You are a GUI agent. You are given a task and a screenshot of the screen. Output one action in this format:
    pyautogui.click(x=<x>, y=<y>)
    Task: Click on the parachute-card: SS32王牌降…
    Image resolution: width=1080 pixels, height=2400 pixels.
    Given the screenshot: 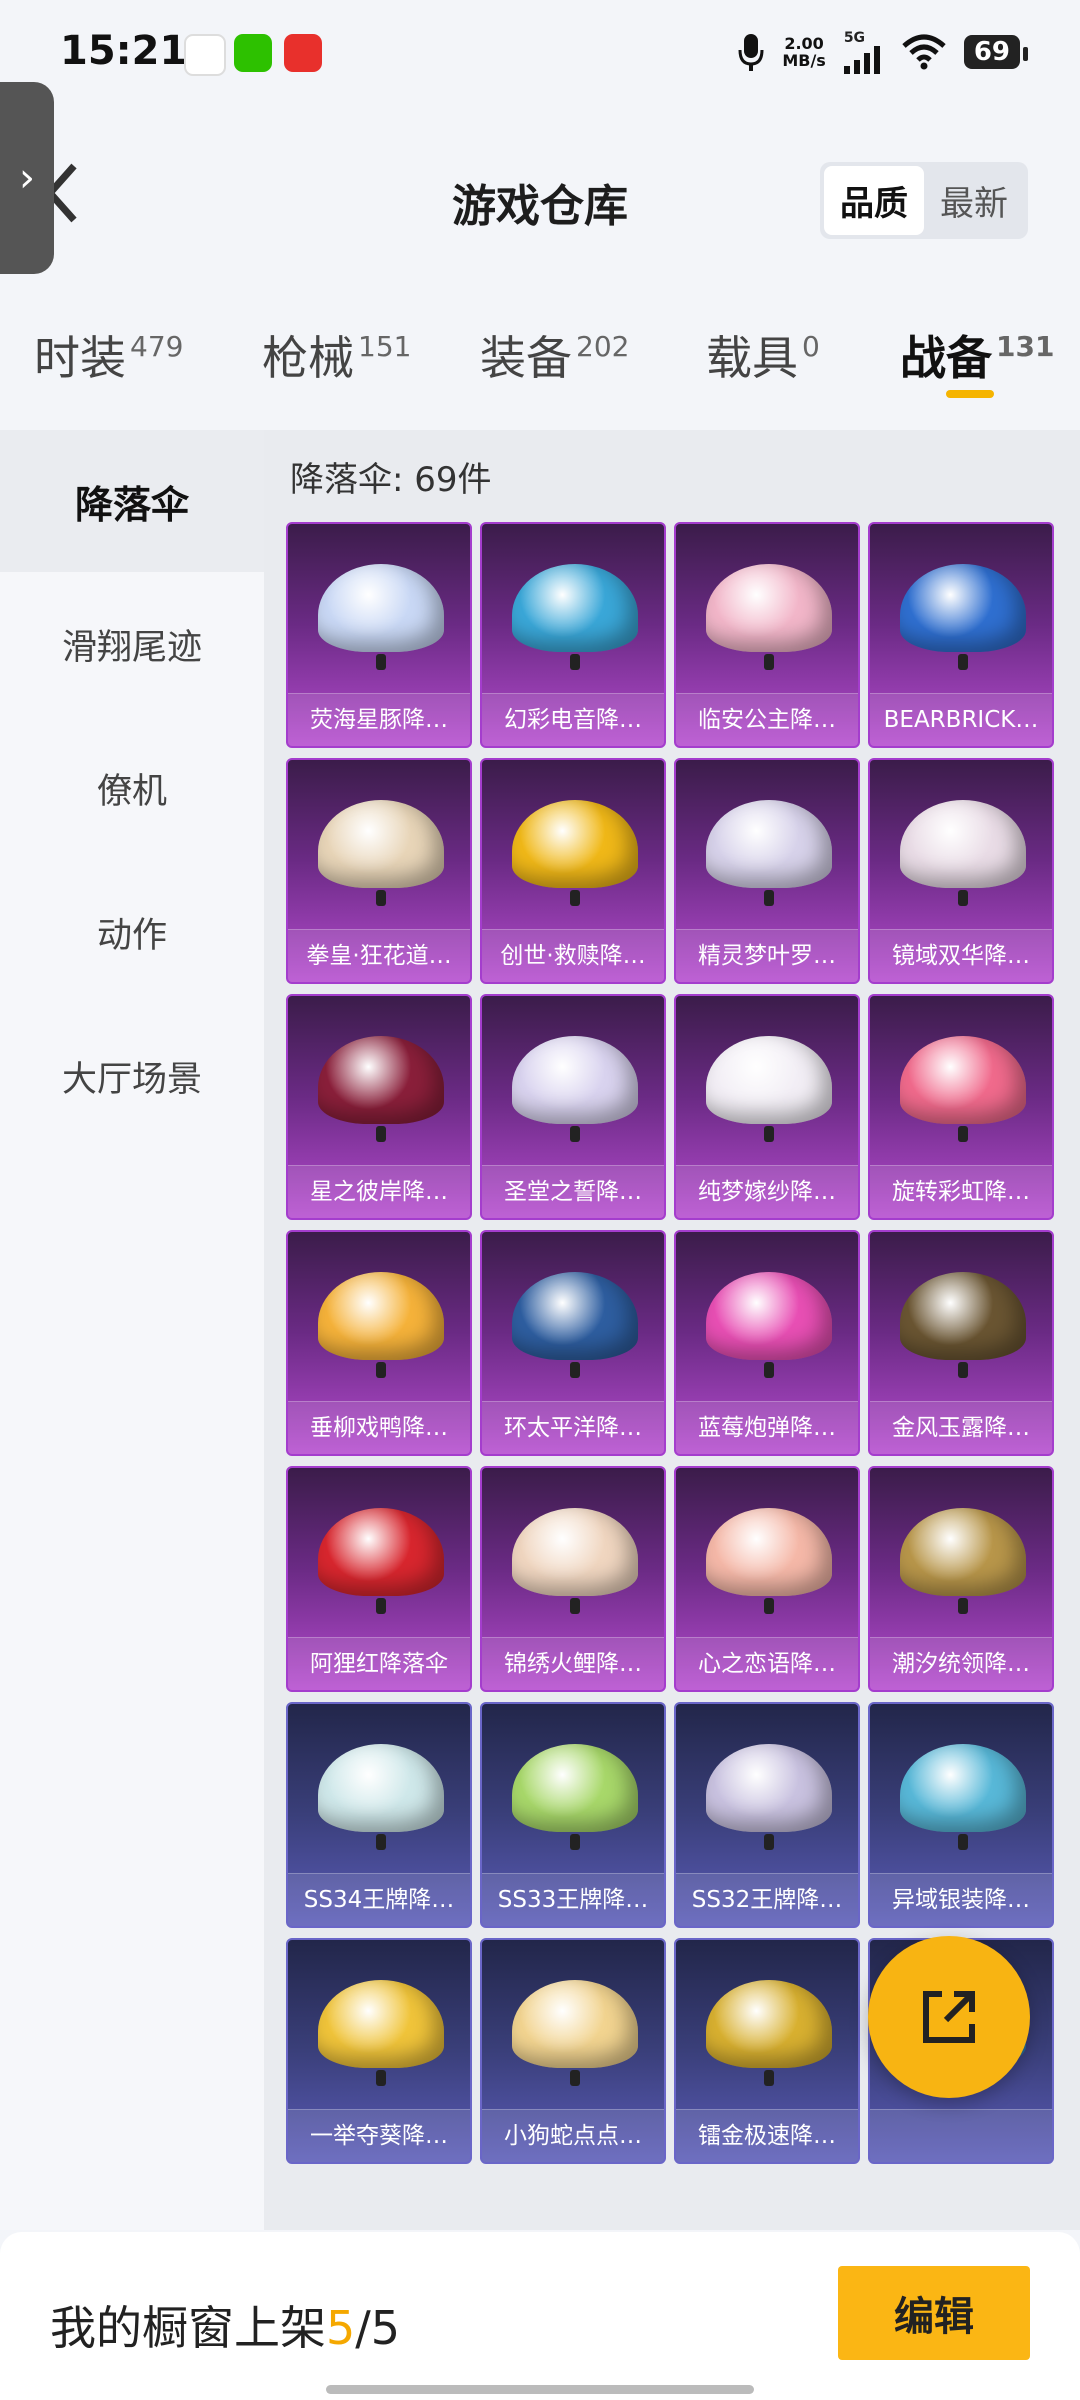 What is the action you would take?
    pyautogui.click(x=767, y=1815)
    